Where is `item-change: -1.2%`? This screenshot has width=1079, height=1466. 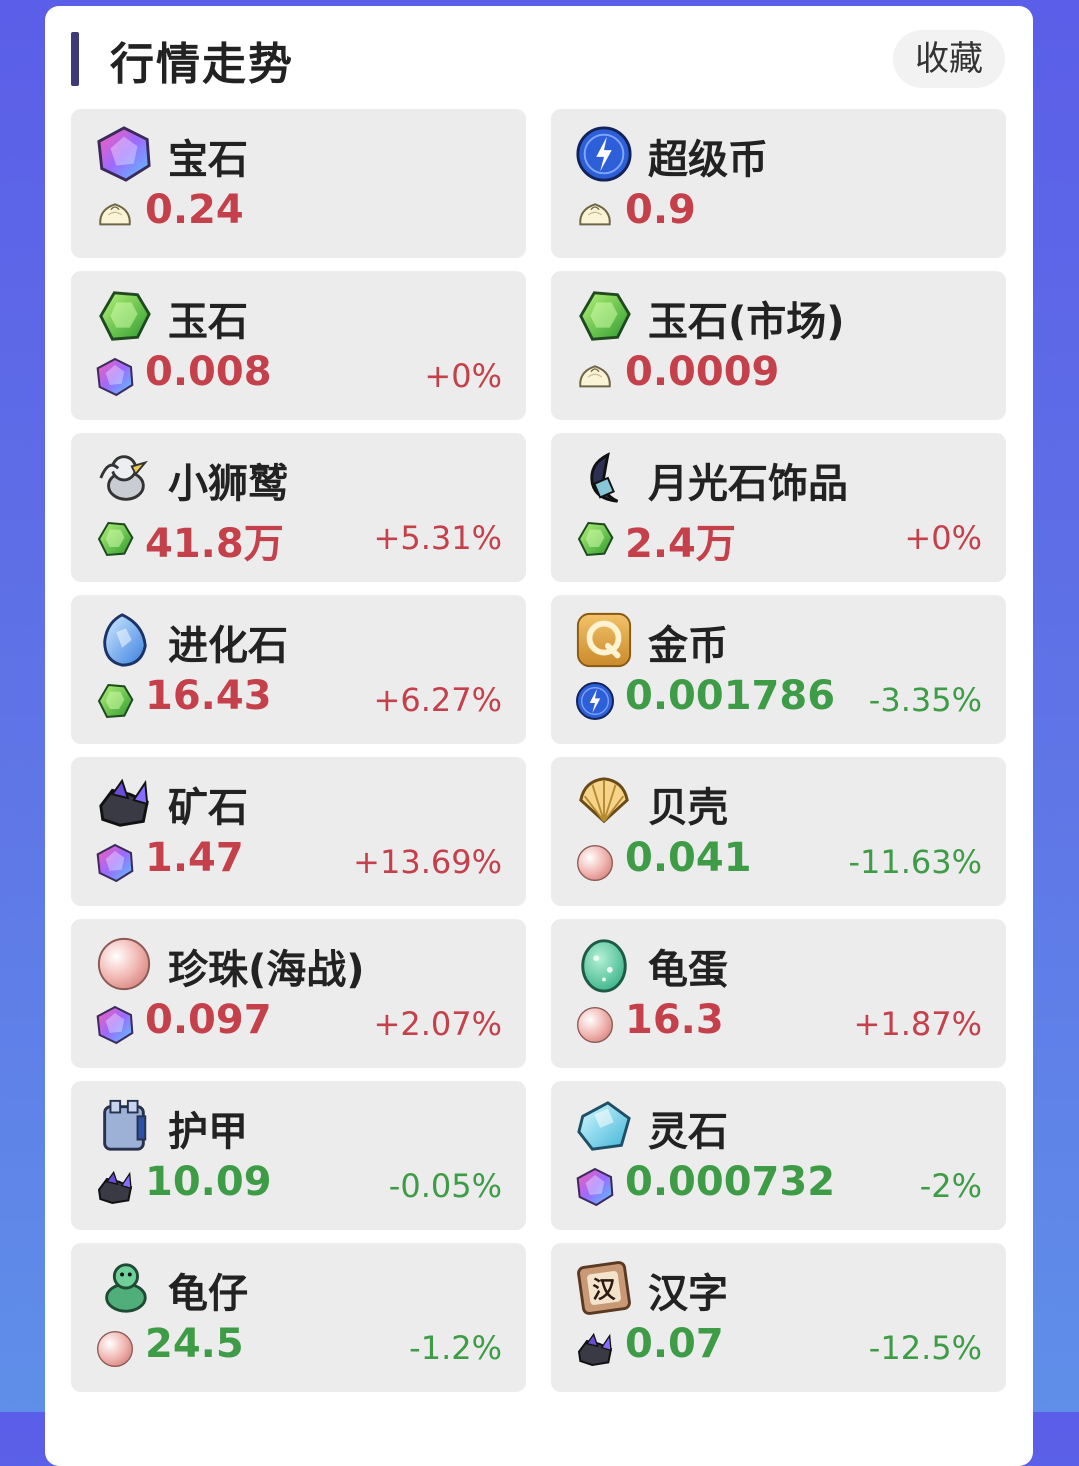
item-change: -1.2% is located at coordinates (455, 1348).